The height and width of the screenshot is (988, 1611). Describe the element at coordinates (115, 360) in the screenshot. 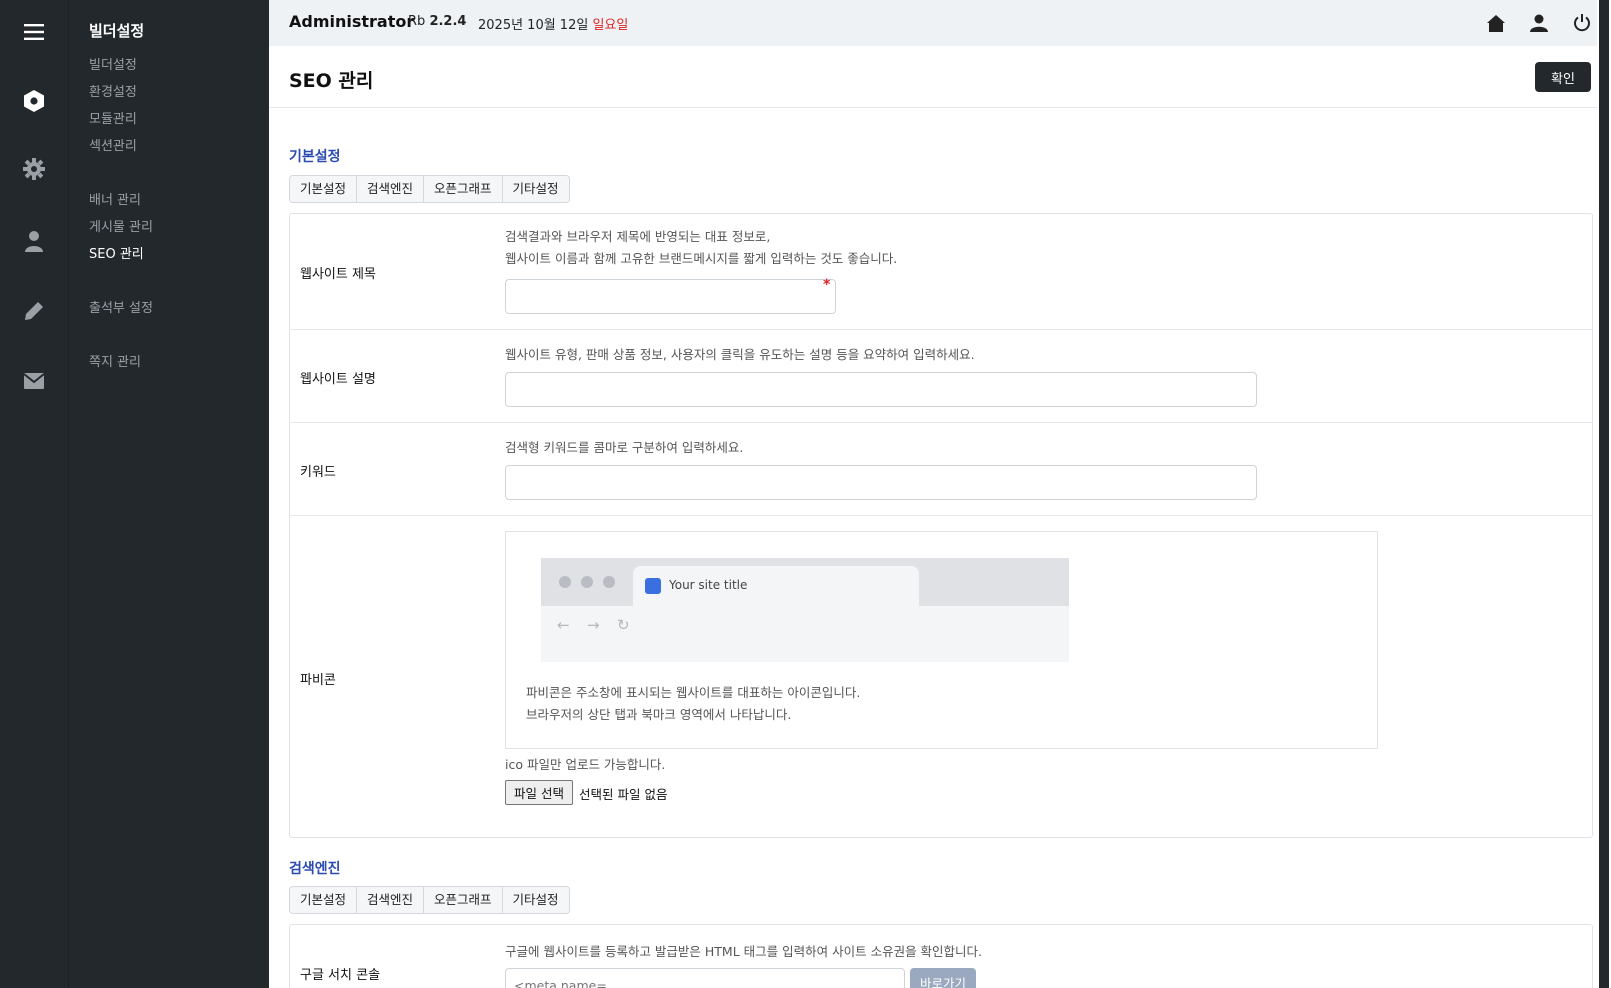

I see `submenu-item-messages: 쪽지 관리` at that location.